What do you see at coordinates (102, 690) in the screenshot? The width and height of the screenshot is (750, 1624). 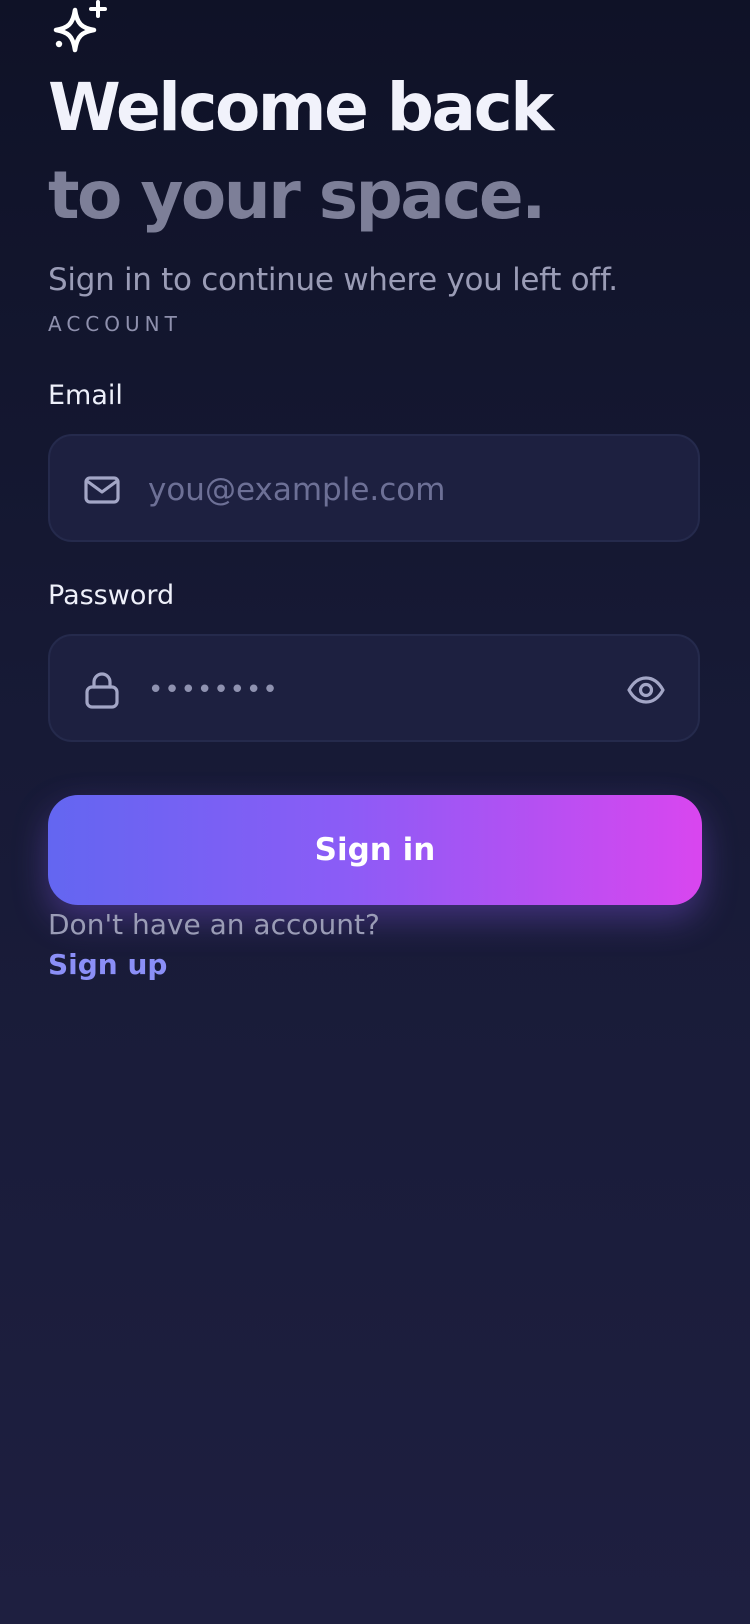 I see `lock-icon` at bounding box center [102, 690].